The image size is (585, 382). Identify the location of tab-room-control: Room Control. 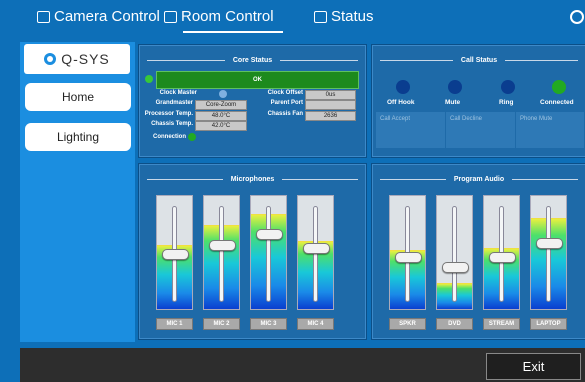
(219, 16).